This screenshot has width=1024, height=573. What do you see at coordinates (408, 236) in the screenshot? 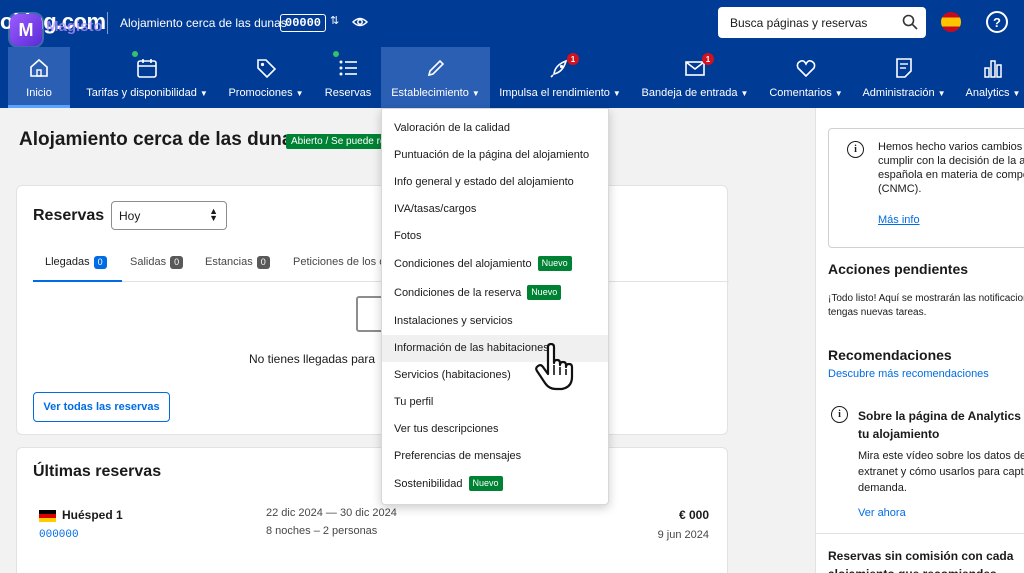
I see `menu-item-label: Fotos` at bounding box center [408, 236].